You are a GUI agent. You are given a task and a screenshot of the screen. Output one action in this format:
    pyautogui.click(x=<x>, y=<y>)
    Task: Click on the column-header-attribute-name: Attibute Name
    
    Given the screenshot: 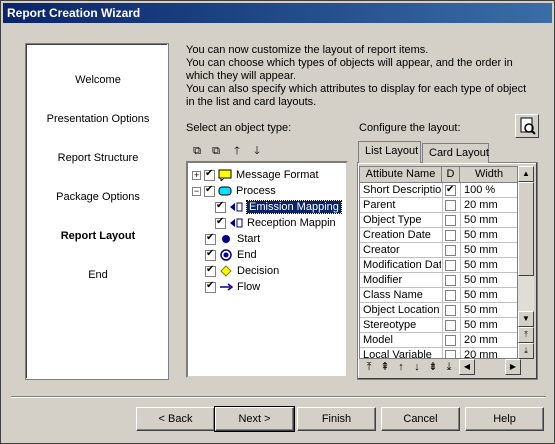 What is the action you would take?
    pyautogui.click(x=401, y=175)
    